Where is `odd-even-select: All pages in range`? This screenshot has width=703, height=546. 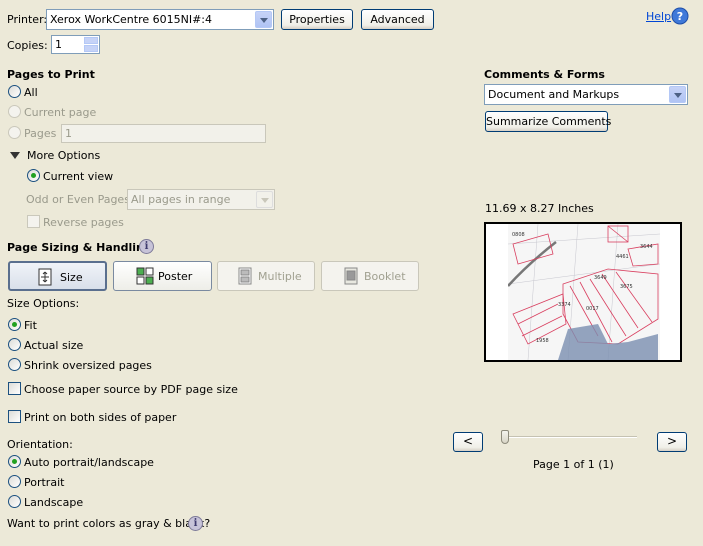
odd-even-select: All pages in range is located at coordinates (201, 199).